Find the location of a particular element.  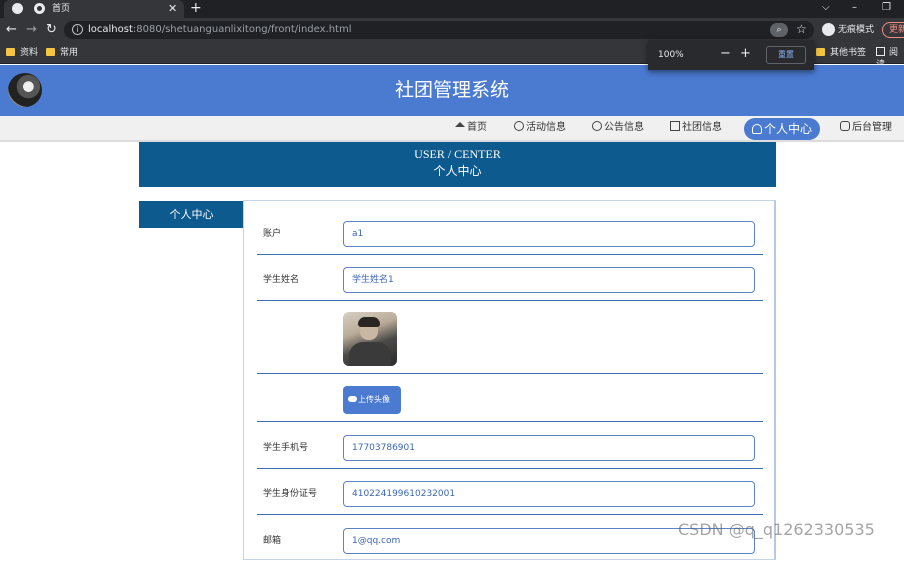

form-row-avatar is located at coordinates (510, 337).